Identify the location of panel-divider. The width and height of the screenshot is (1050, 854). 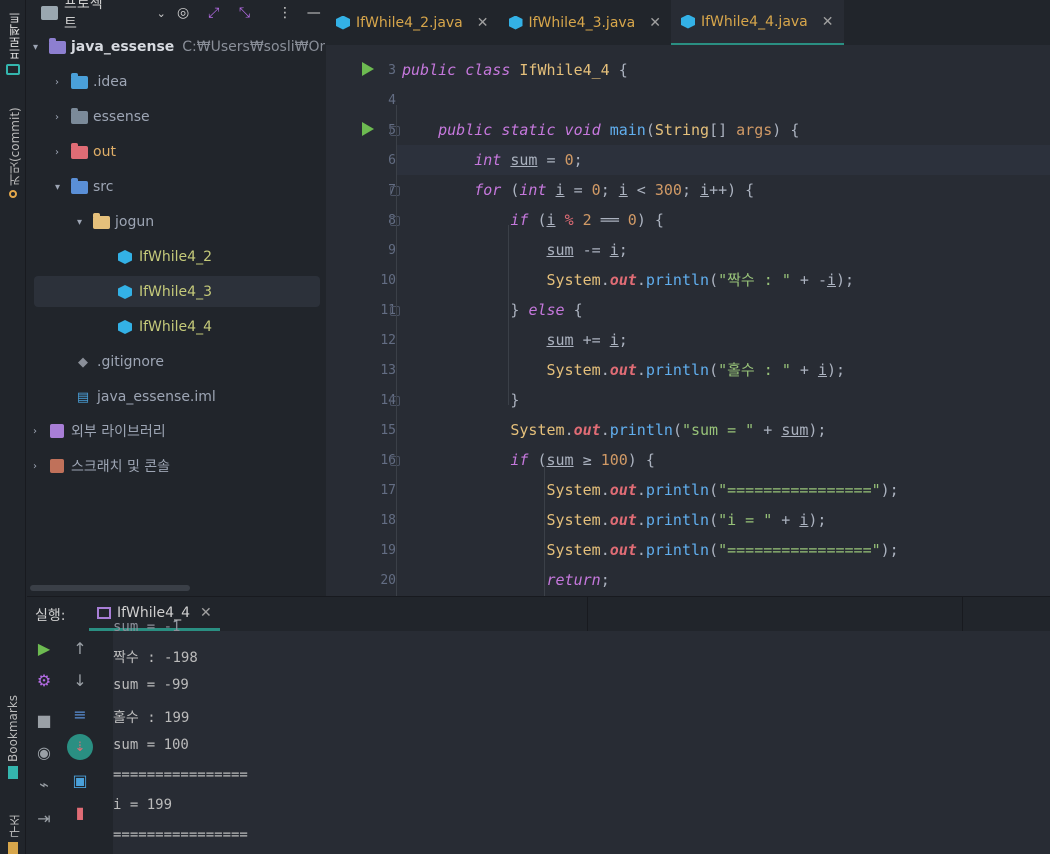
(962, 614).